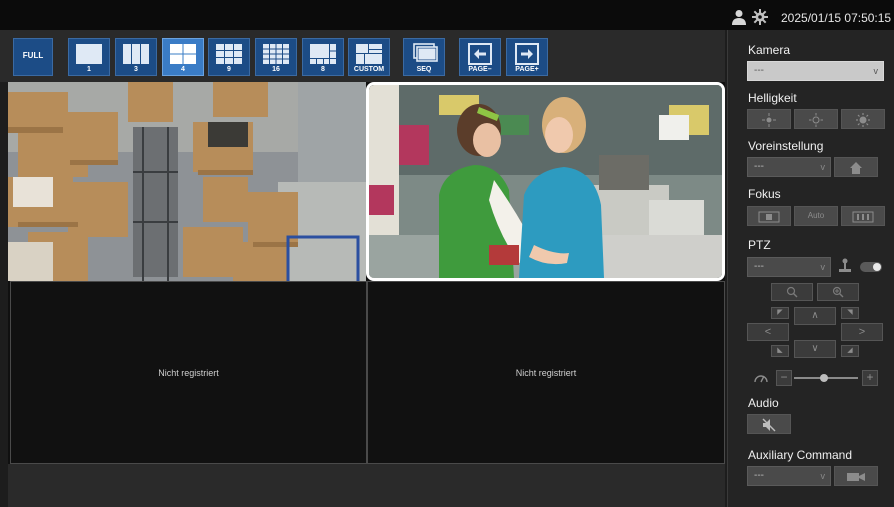 This screenshot has width=894, height=507. I want to click on zoom-out-icon, so click(792, 292).